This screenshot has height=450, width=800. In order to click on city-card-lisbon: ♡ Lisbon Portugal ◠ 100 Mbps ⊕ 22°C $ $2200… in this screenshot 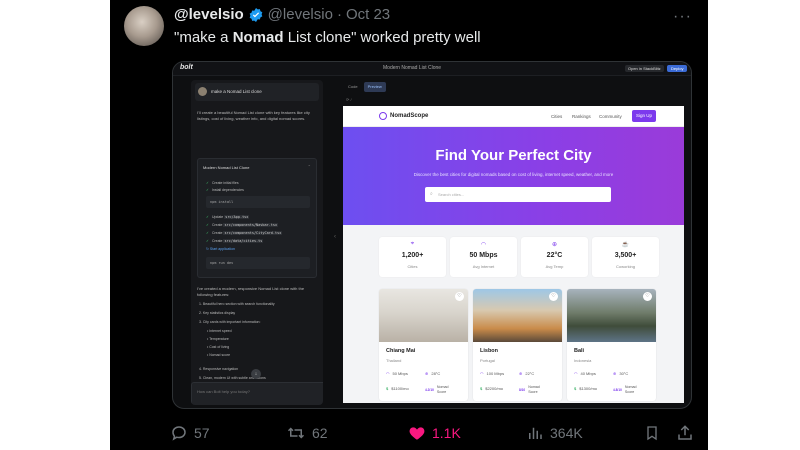, I will do `click(517, 345)`.